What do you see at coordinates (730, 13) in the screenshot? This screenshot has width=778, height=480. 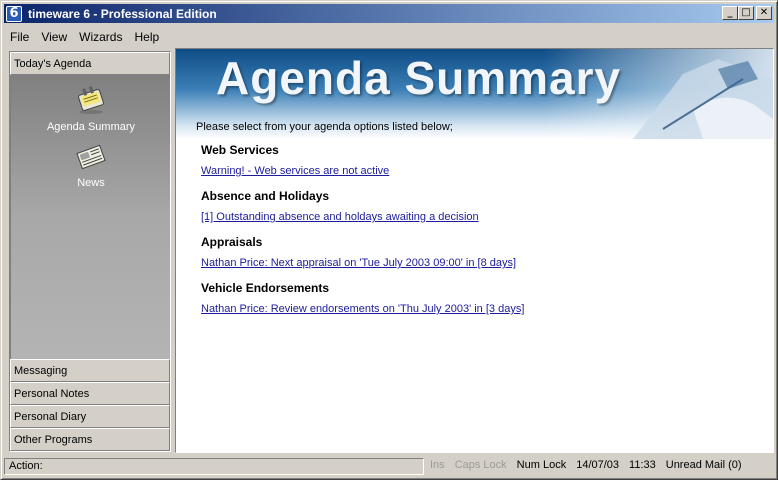 I see `minimize-button: _` at bounding box center [730, 13].